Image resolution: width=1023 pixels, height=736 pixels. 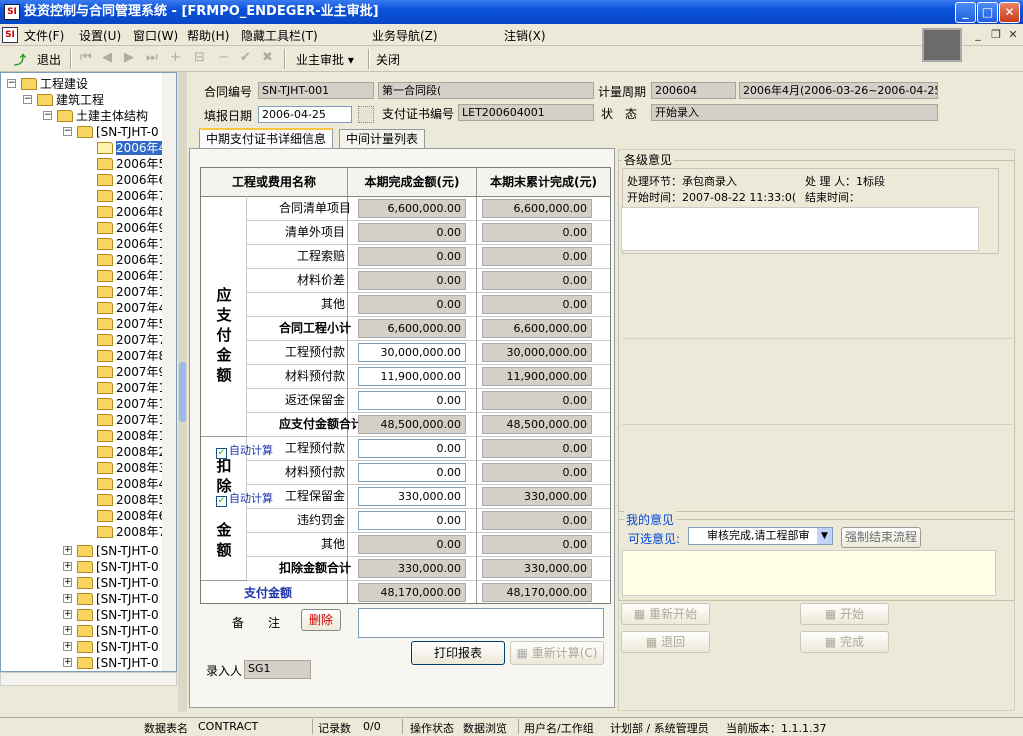 What do you see at coordinates (277, 669) in the screenshot?
I see `entry-user-field: SG1` at bounding box center [277, 669].